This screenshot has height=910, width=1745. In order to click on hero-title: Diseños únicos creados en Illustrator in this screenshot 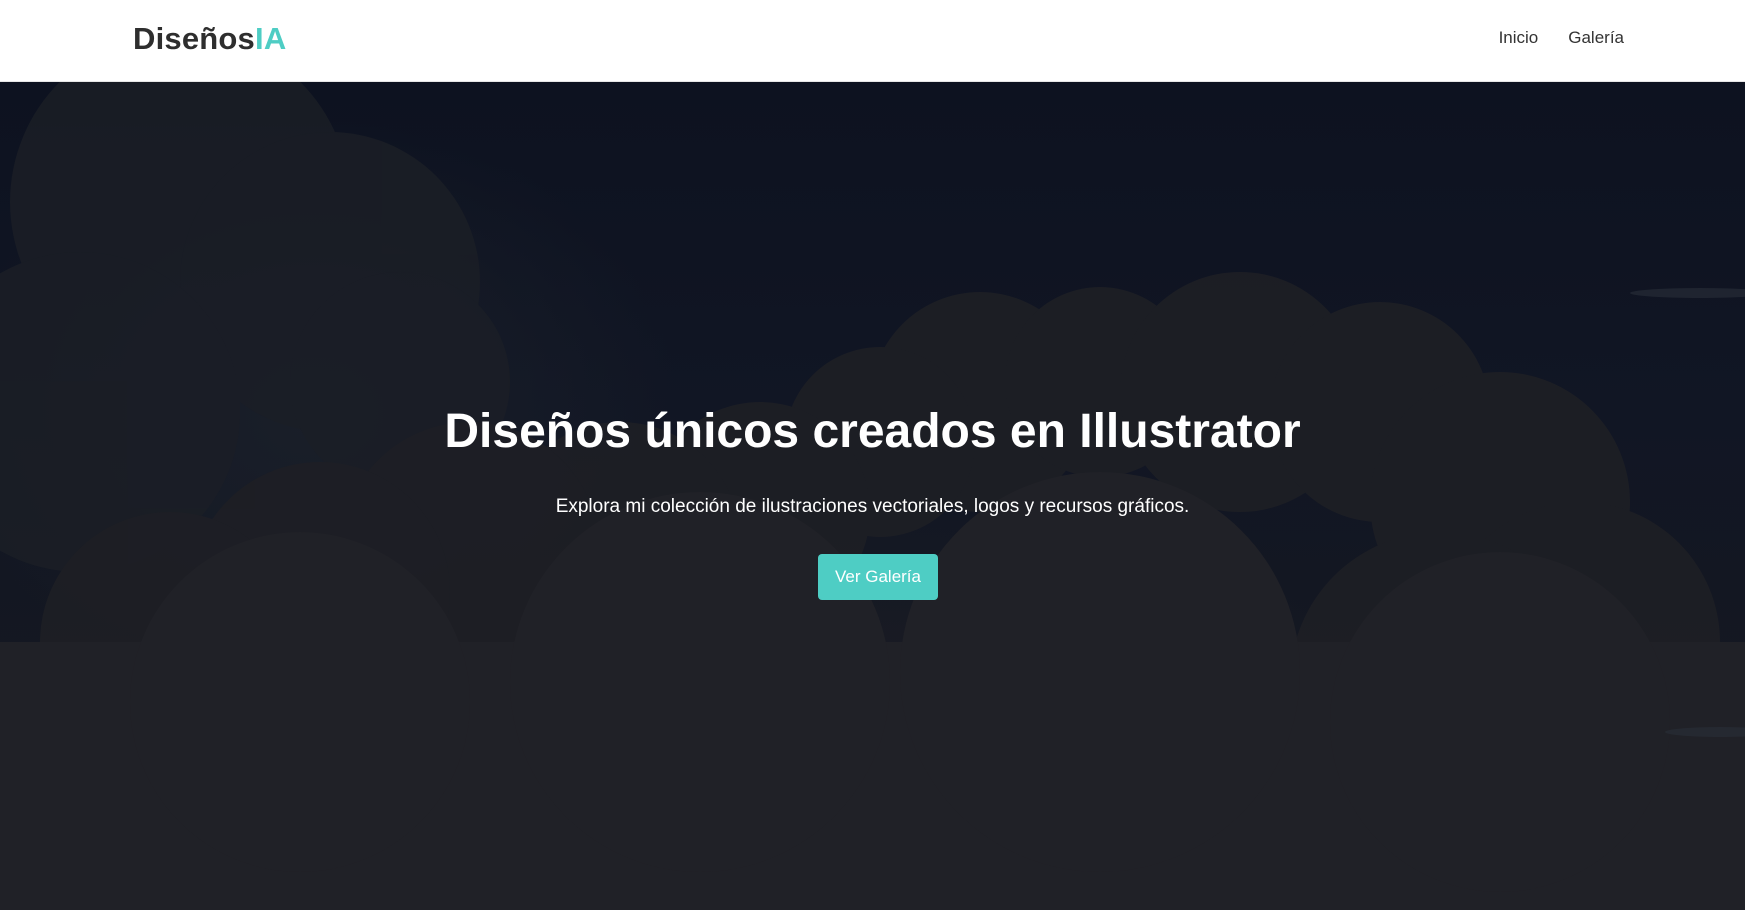, I will do `click(872, 431)`.